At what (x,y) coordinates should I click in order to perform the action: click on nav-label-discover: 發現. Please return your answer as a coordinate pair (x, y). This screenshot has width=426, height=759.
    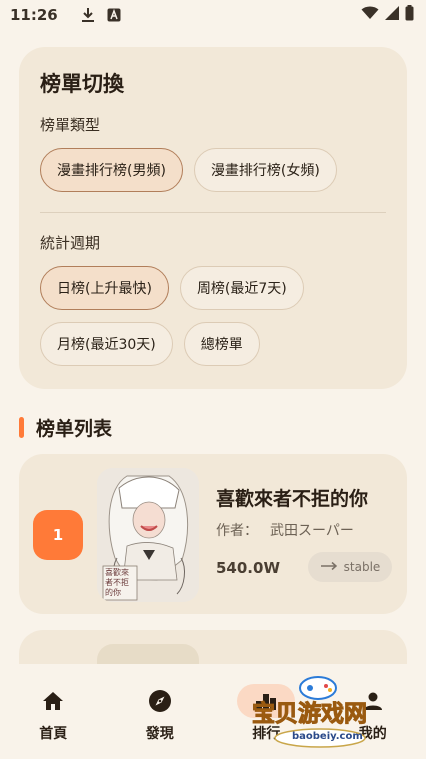
    Looking at the image, I should click on (159, 734).